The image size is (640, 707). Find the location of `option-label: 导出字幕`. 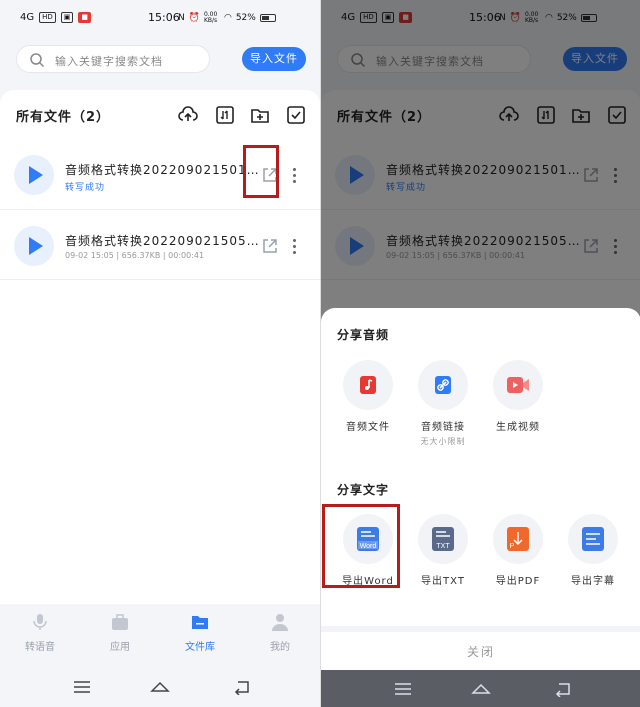

option-label: 导出字幕 is located at coordinates (593, 581).